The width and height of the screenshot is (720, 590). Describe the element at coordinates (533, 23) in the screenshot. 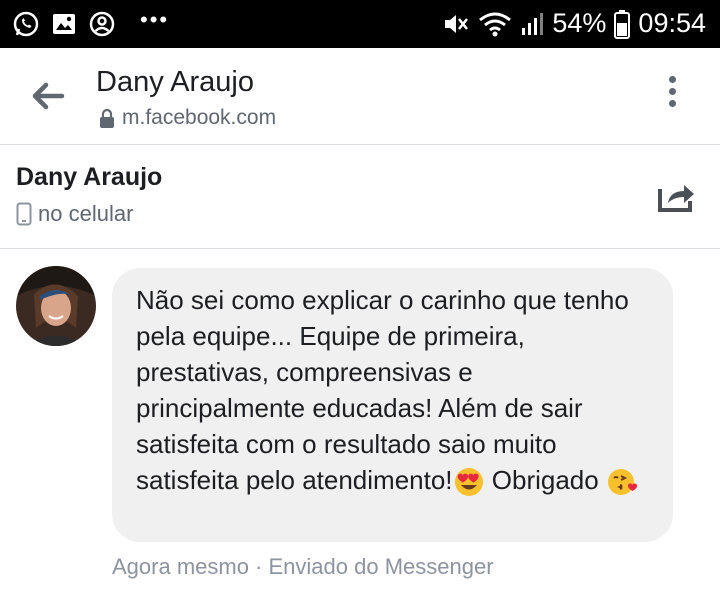

I see `signal-icon` at that location.